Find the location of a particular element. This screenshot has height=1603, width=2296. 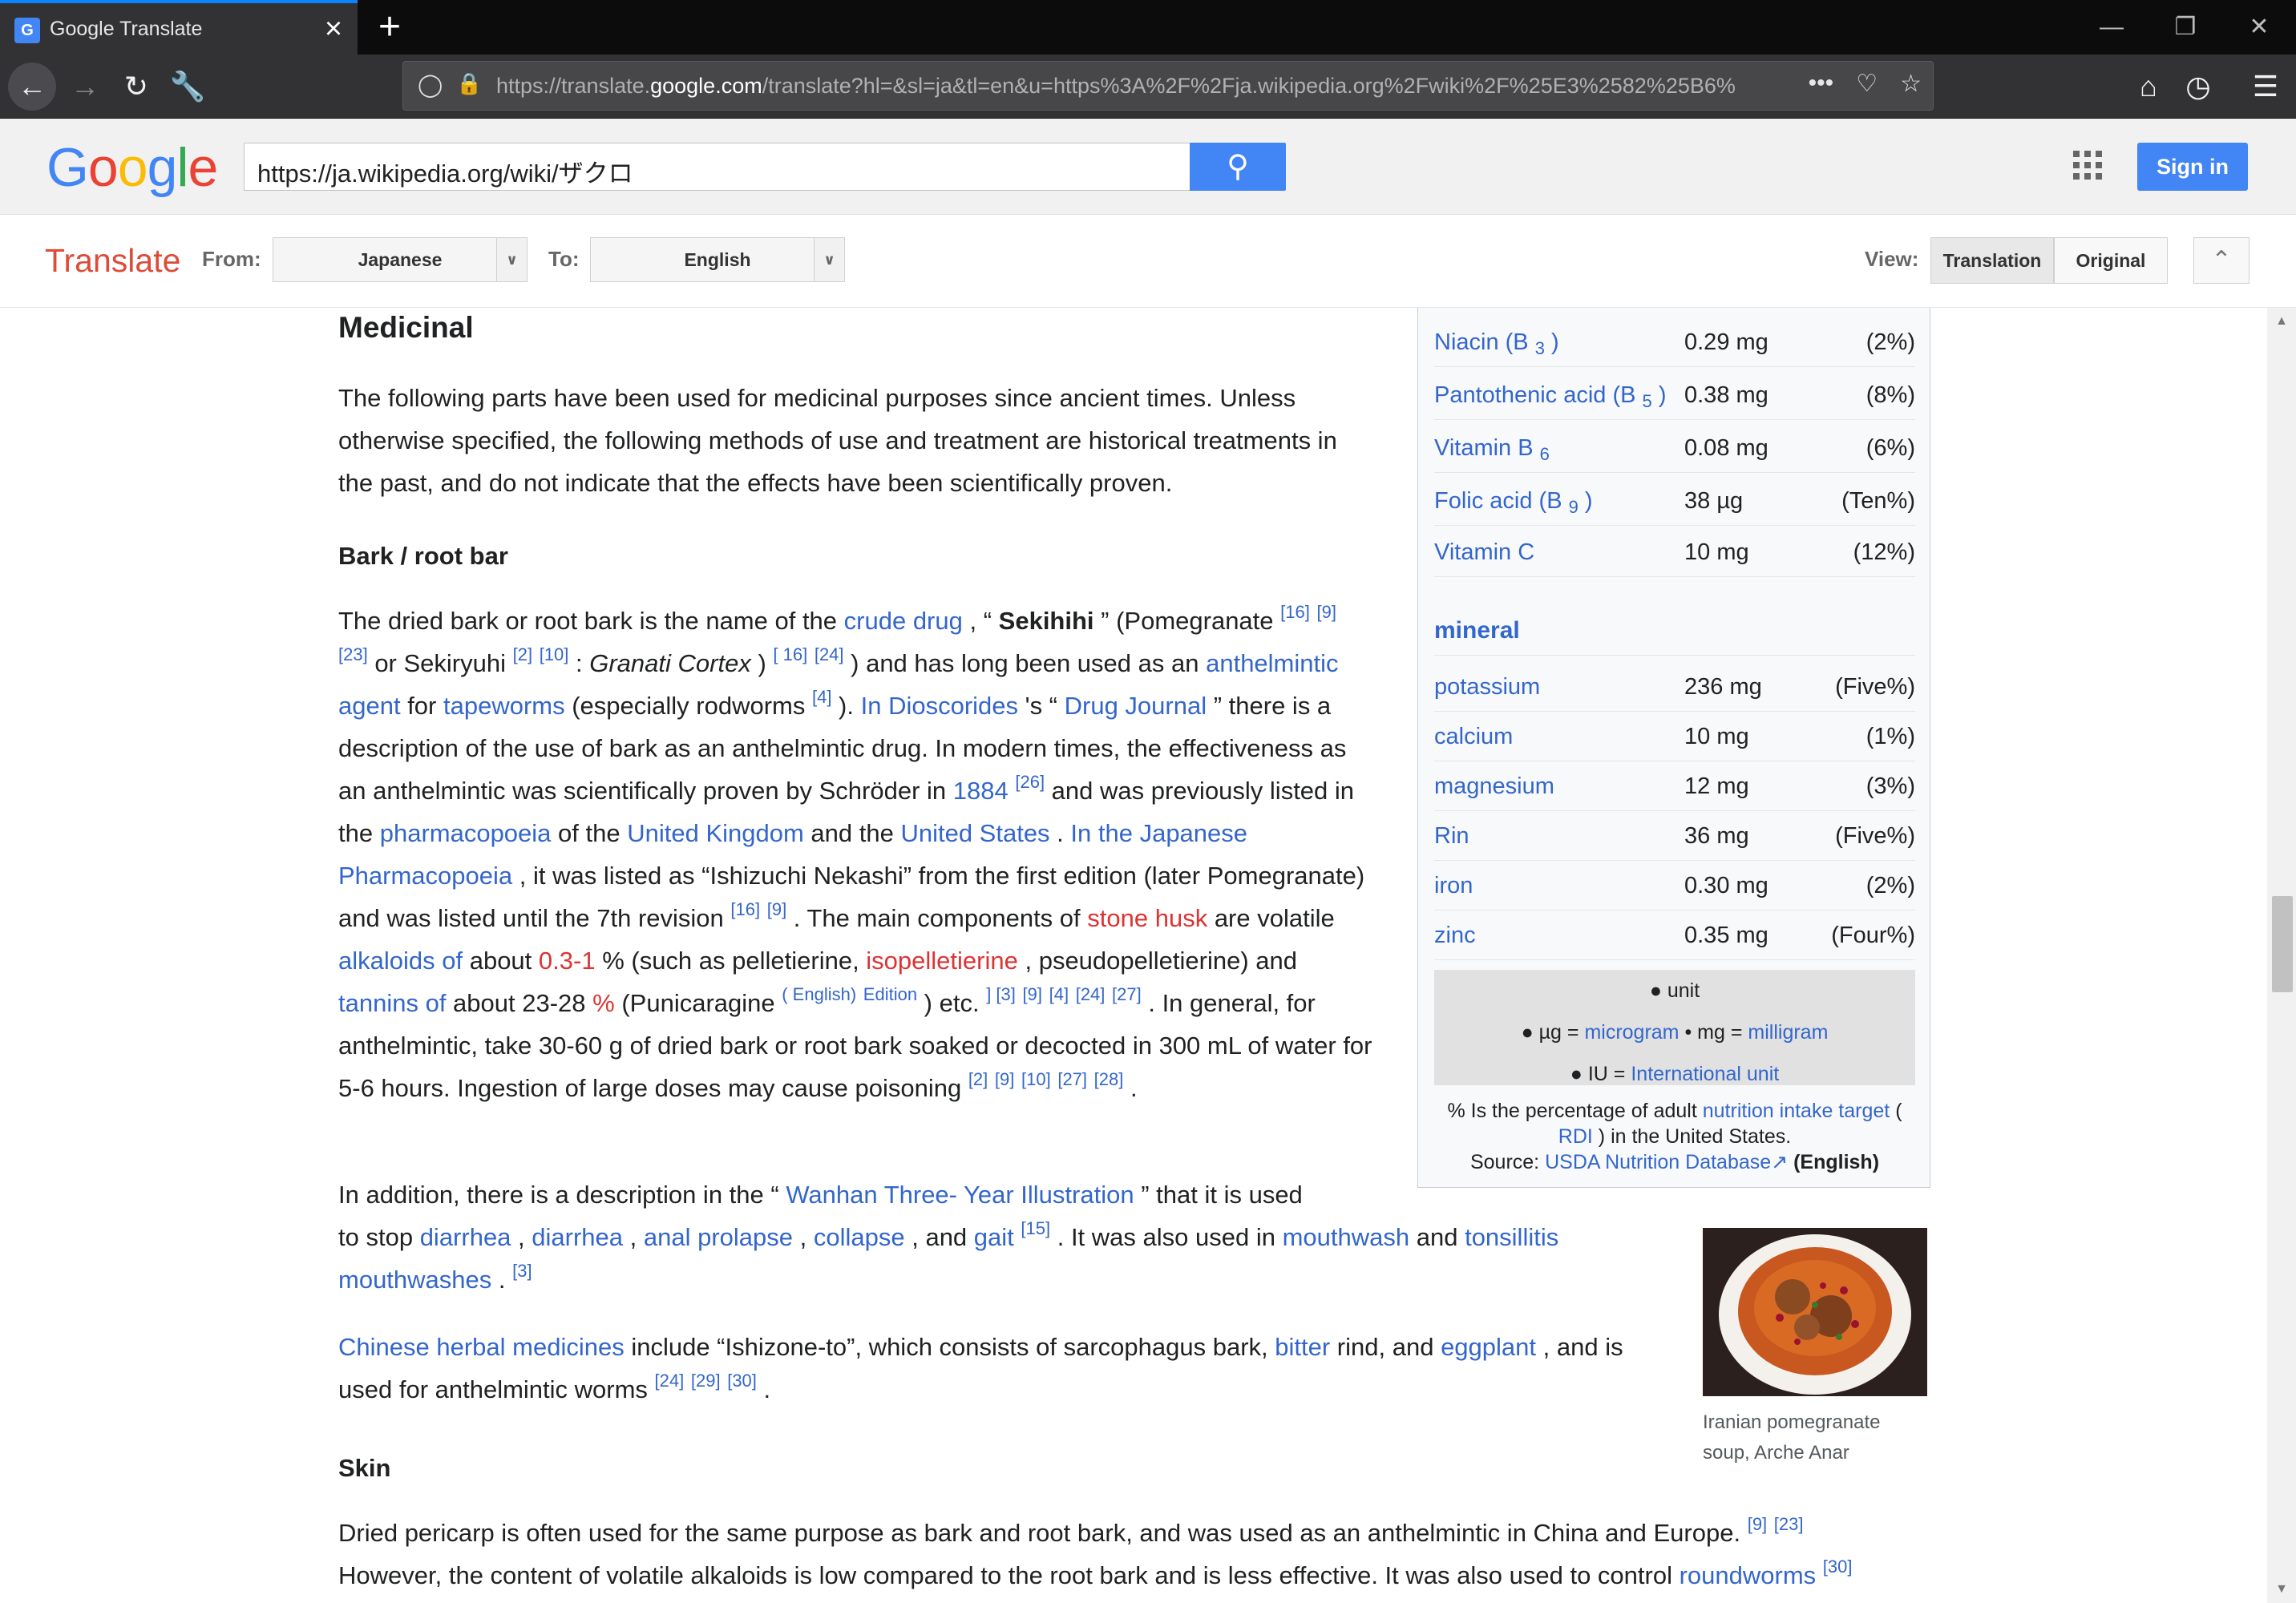

infobox-row: Vitamin B 6 0.08 mg (6%) is located at coordinates (1674, 448).